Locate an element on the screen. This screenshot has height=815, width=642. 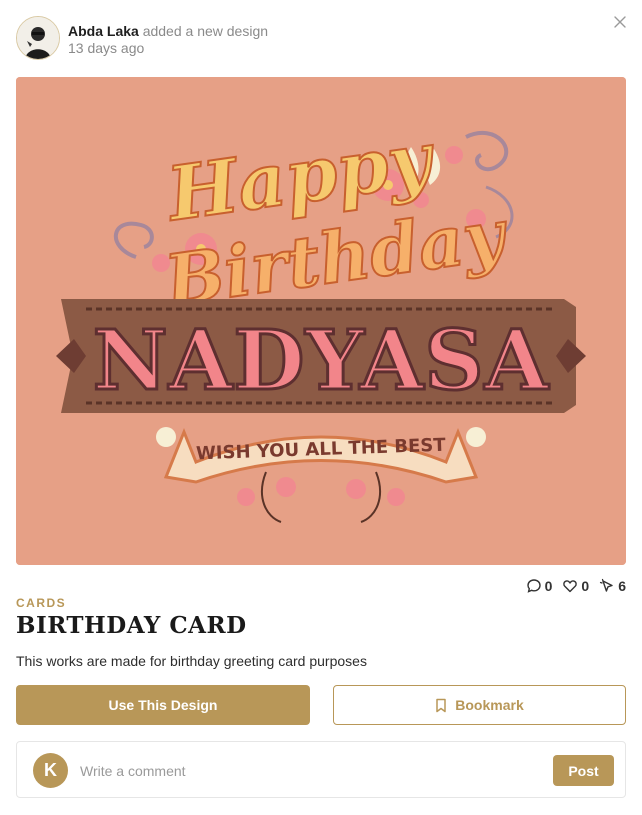
bookmark-icon is located at coordinates (441, 705).